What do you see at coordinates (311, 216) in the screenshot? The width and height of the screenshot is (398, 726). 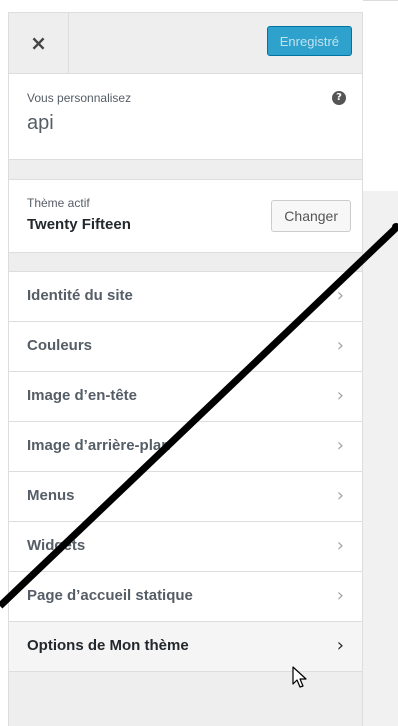 I see `change-theme-button: Changer` at bounding box center [311, 216].